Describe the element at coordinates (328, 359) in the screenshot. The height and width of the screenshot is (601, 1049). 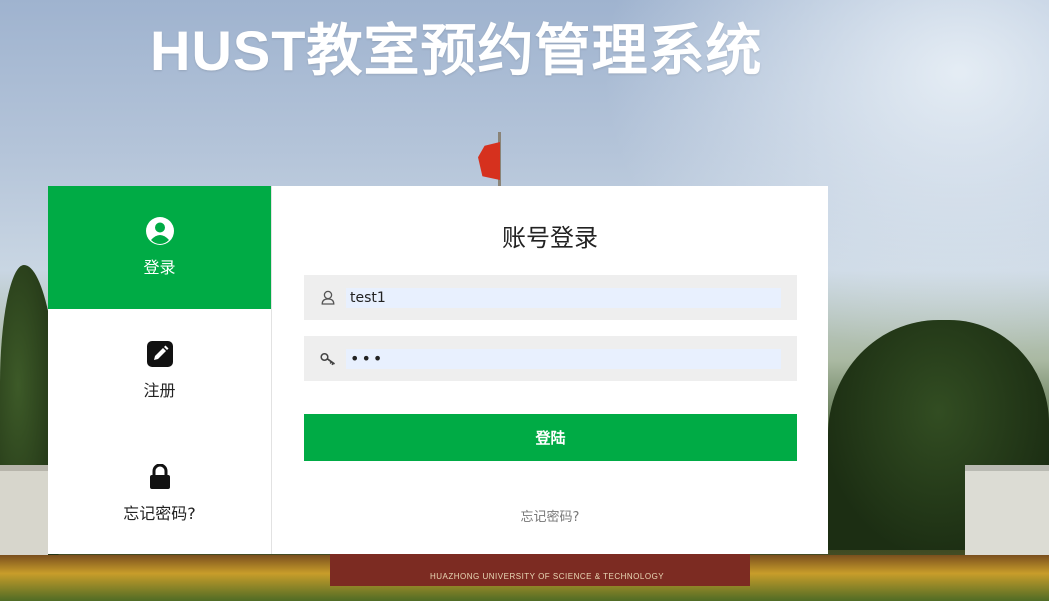
I see `key-icon` at that location.